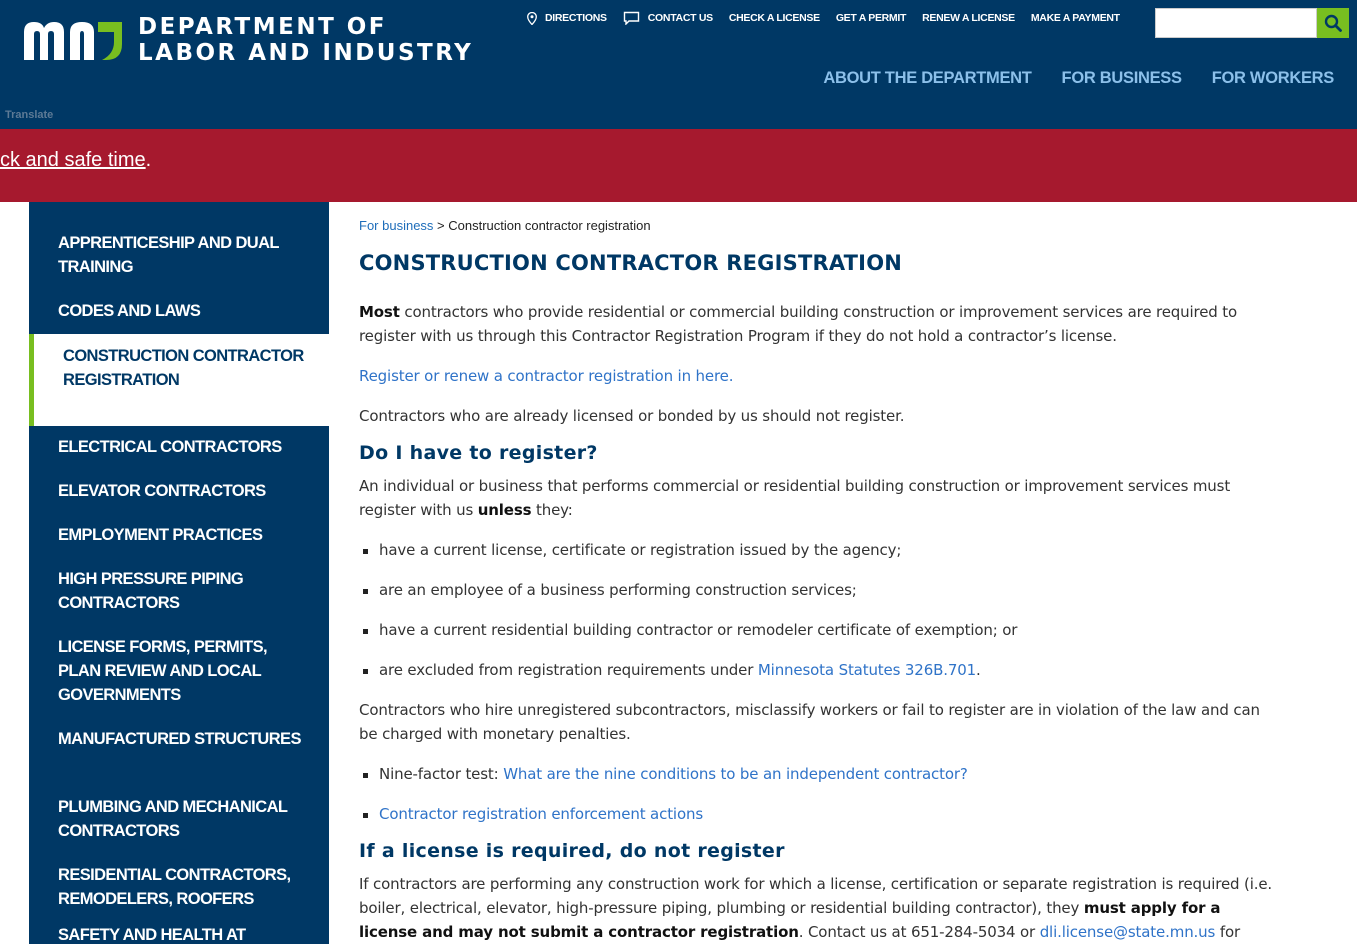 The height and width of the screenshot is (944, 1357). Describe the element at coordinates (919, 932) in the screenshot. I see `license-text-b: . Contact us at 651-284-5034 or` at that location.